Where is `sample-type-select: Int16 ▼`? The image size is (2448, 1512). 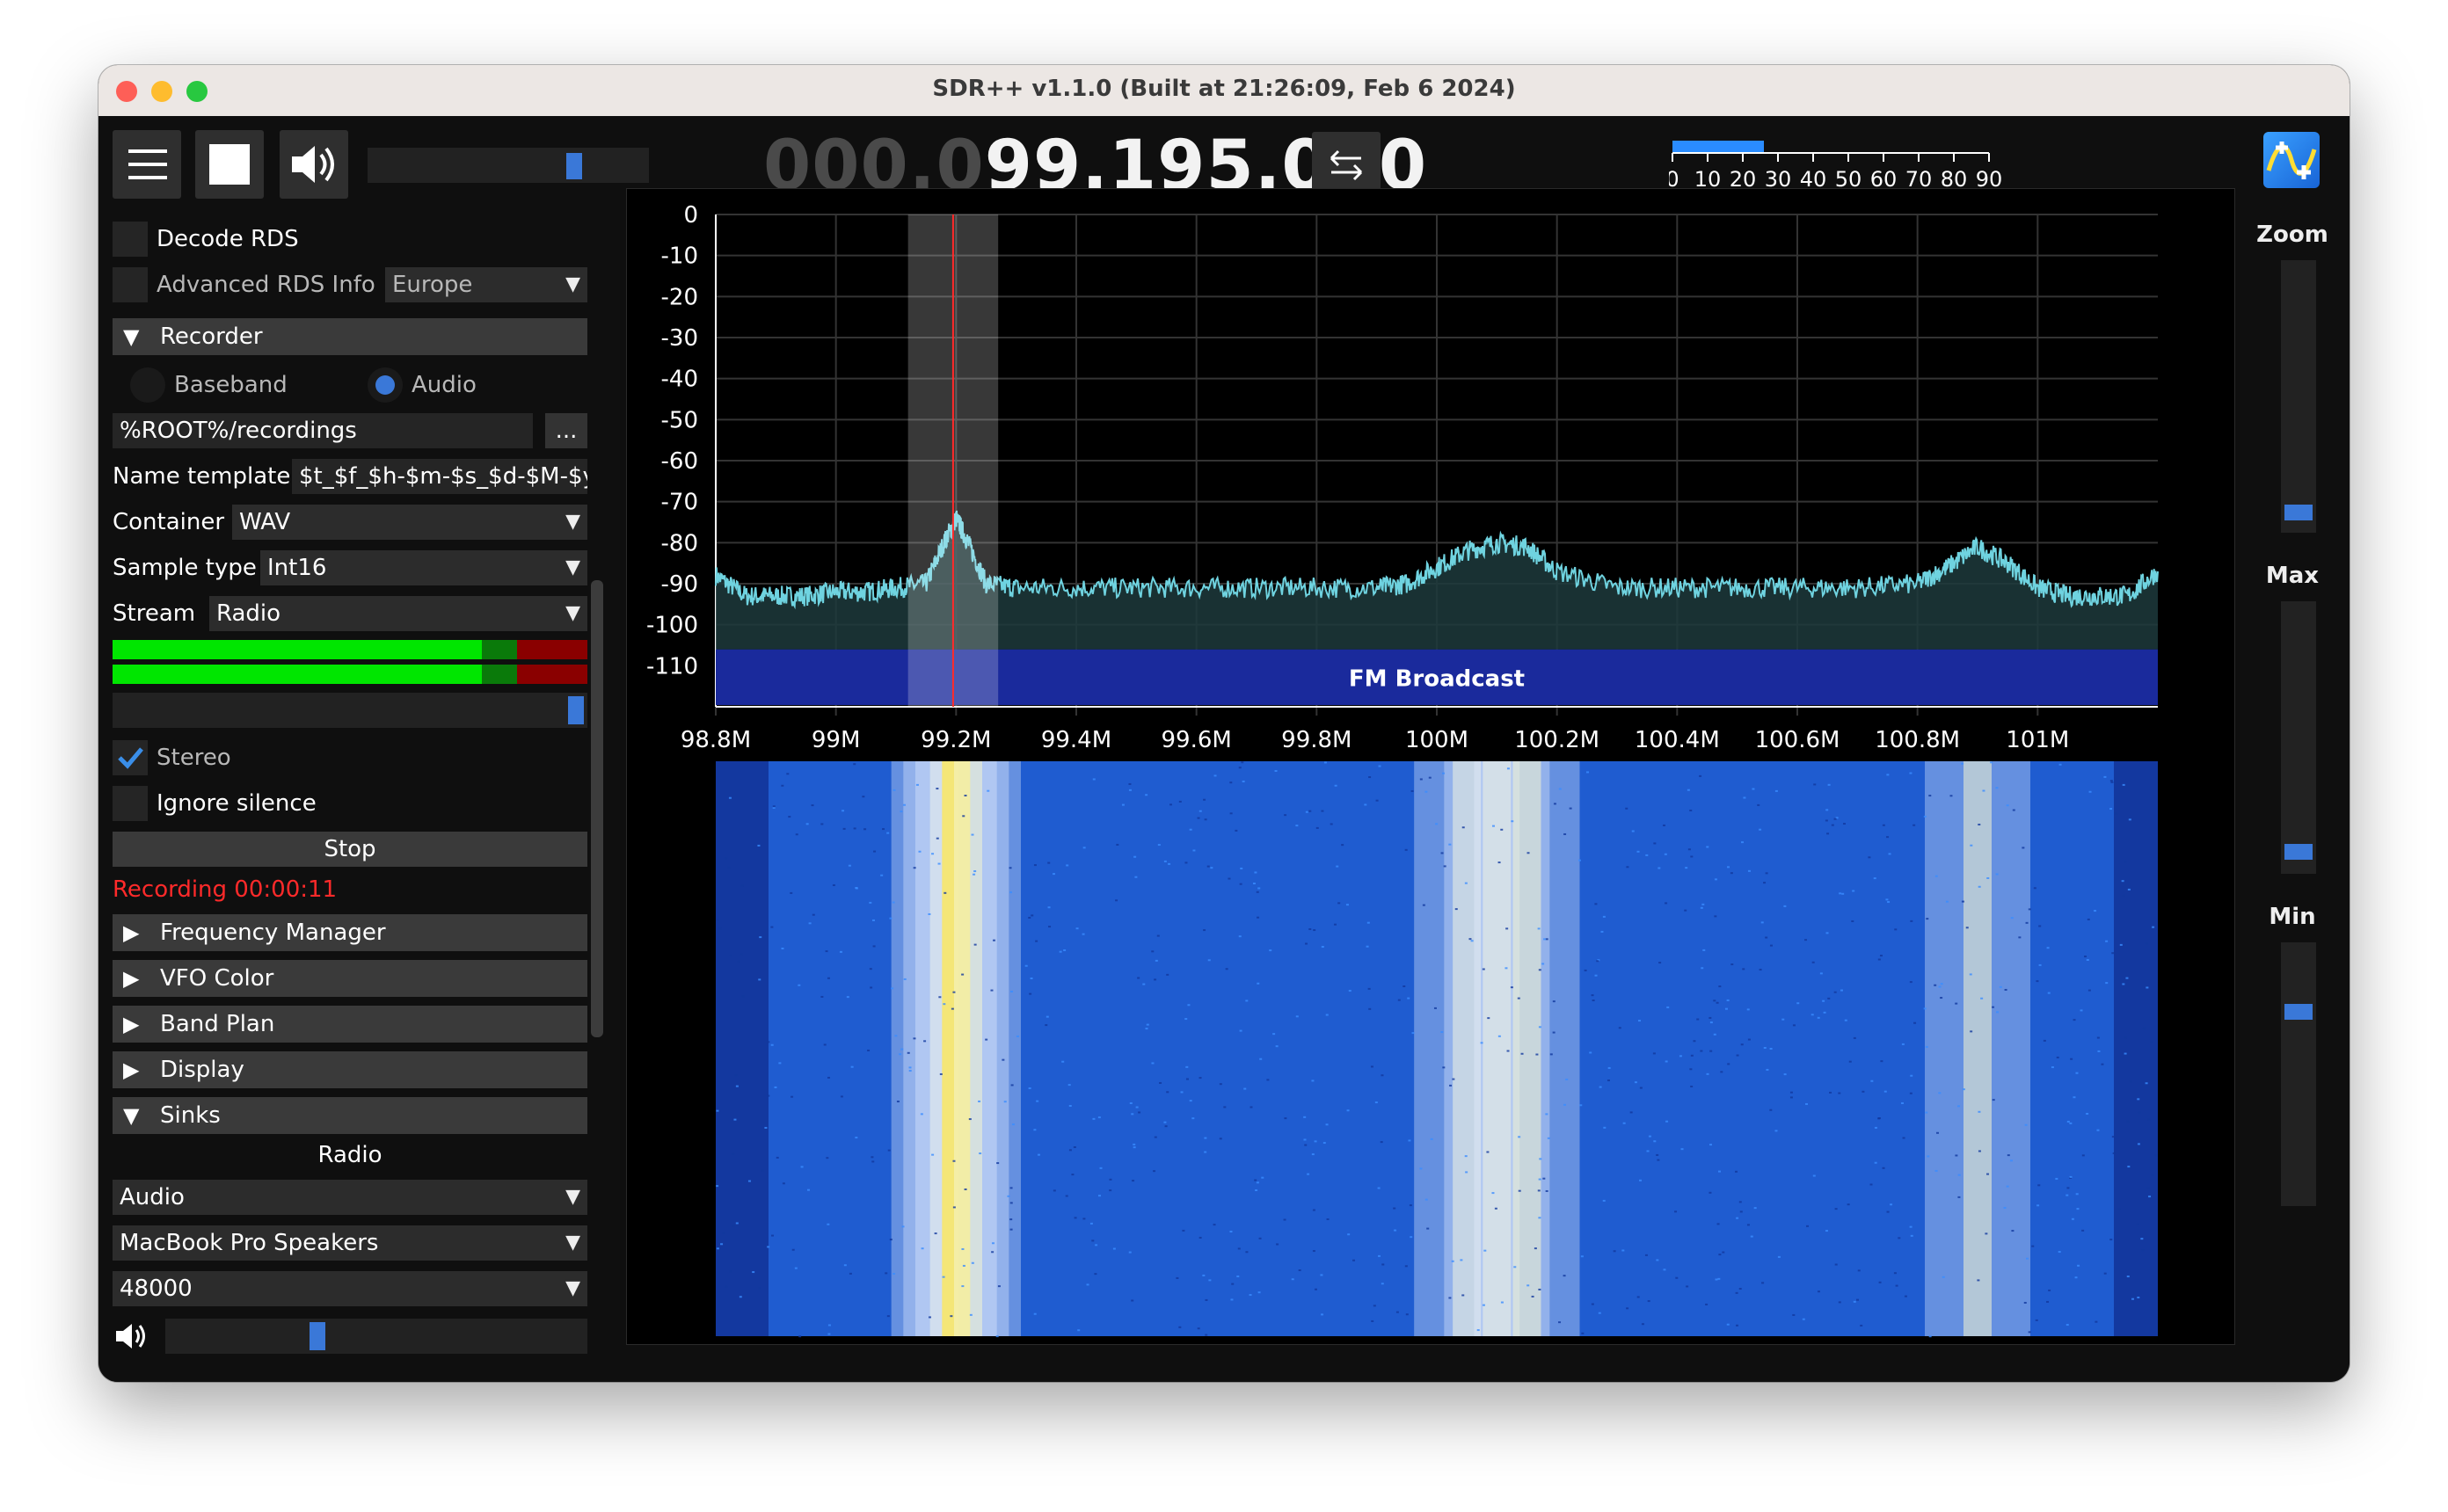
sample-type-select: Int16 ▼ is located at coordinates (423, 567).